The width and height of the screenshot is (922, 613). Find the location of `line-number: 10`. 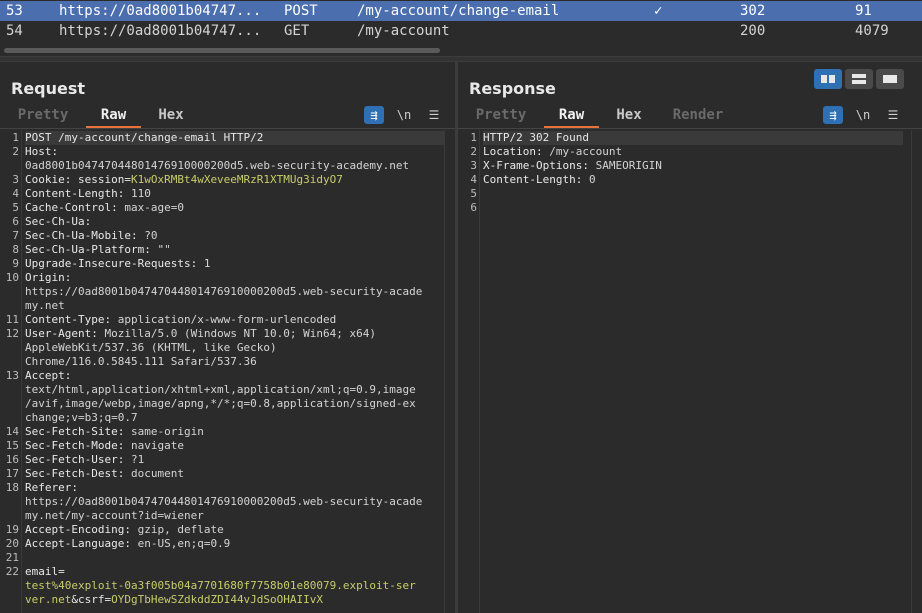

line-number: 10 is located at coordinates (12, 277).